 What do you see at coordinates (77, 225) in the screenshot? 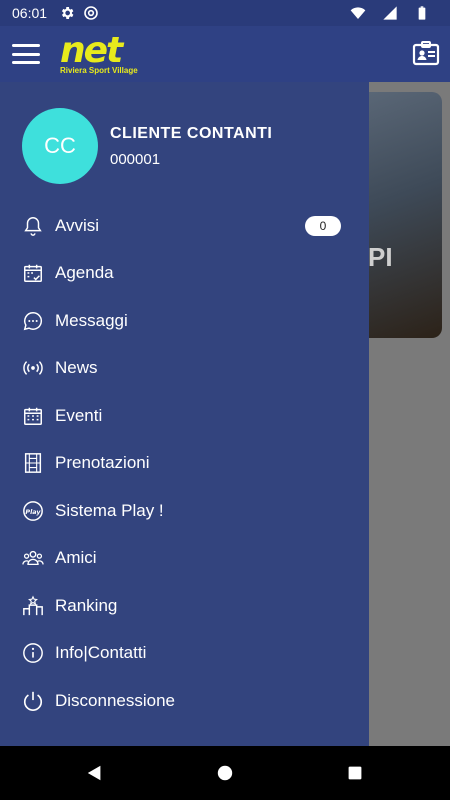
I see `menu-item-label: Avvisi` at bounding box center [77, 225].